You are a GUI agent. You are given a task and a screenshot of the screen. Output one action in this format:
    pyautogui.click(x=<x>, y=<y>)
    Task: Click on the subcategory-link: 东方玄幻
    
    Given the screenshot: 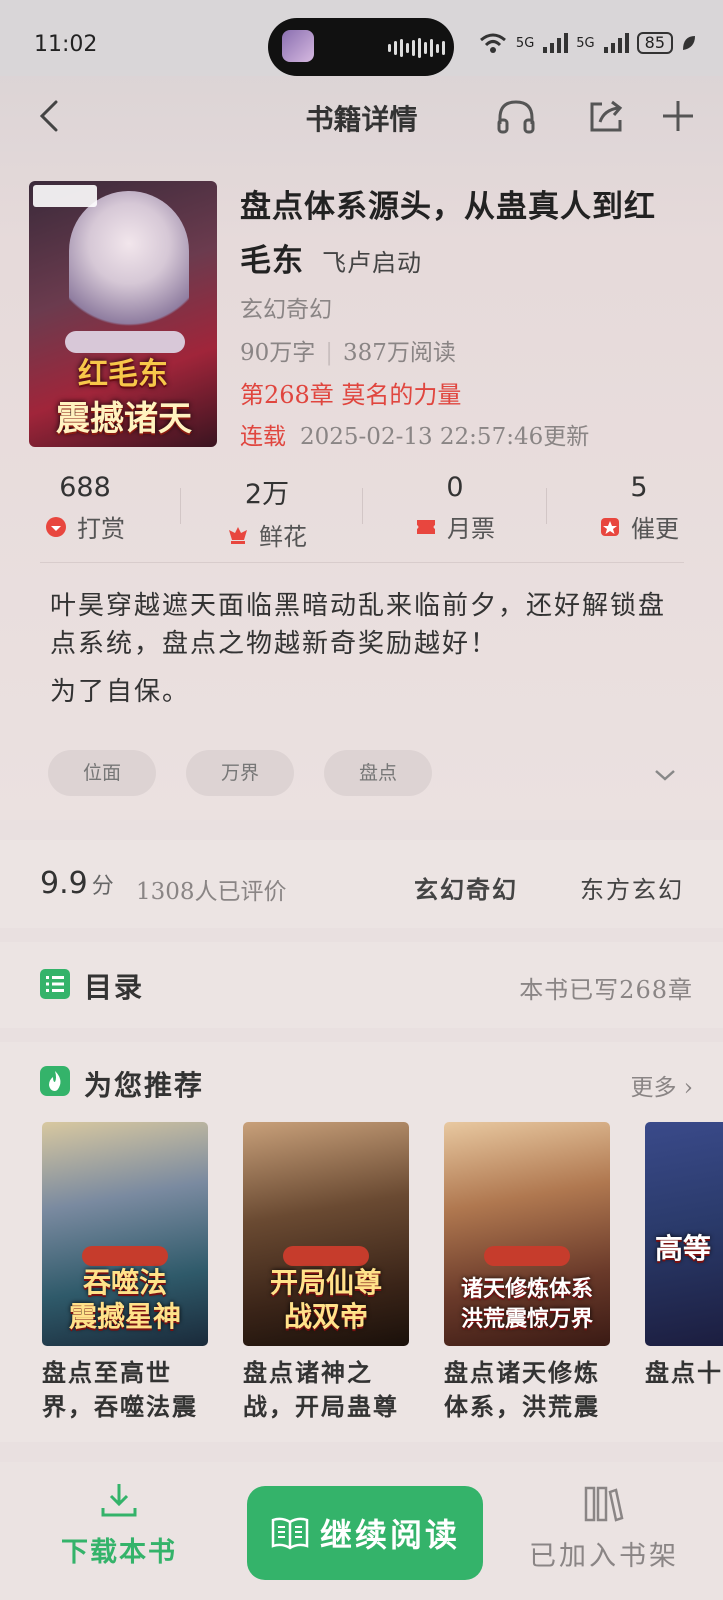 What is the action you would take?
    pyautogui.click(x=632, y=887)
    